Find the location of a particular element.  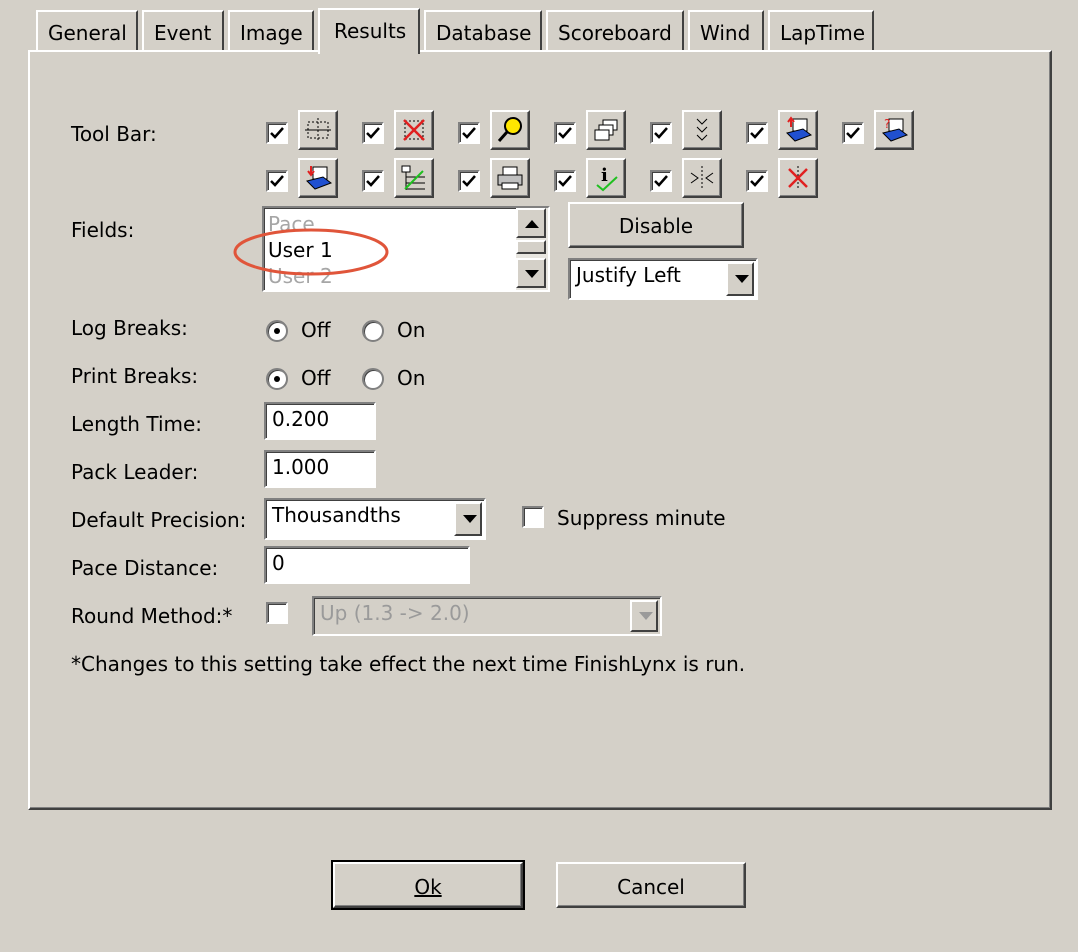

fields-label: Fields: is located at coordinates (103, 230).